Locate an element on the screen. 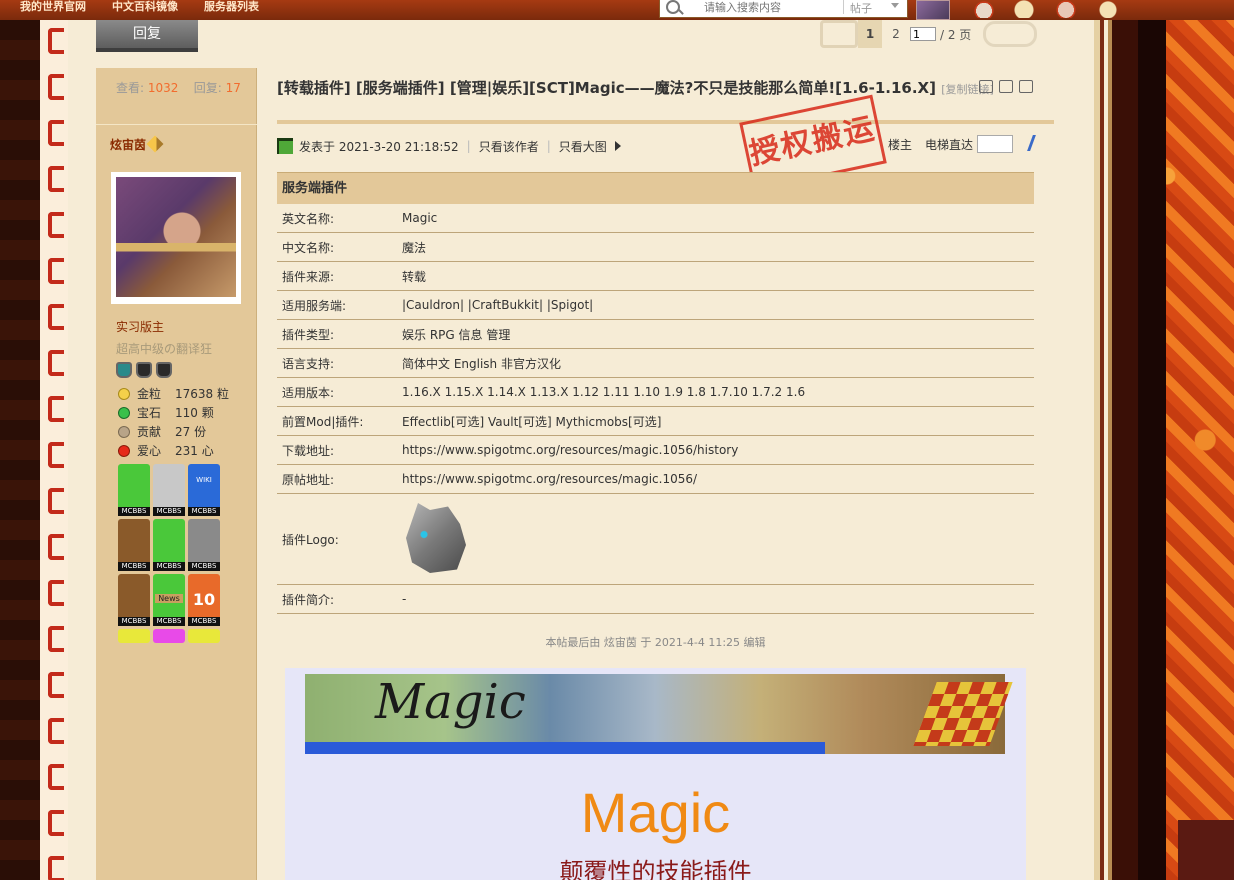  task-icon is located at coordinates (1024, 9).